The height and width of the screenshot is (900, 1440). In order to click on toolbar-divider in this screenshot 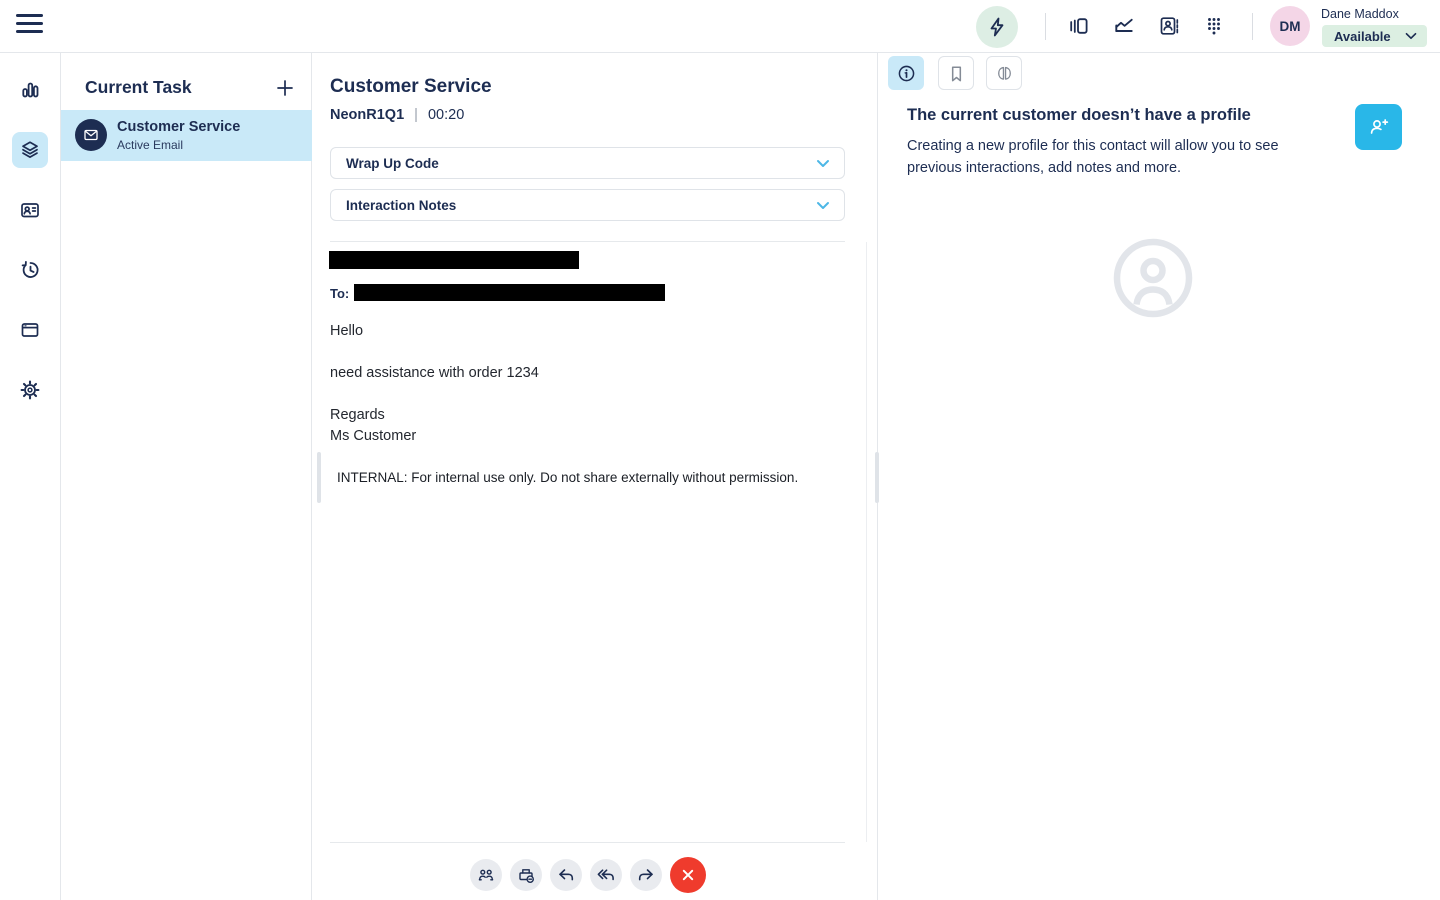, I will do `click(587, 842)`.